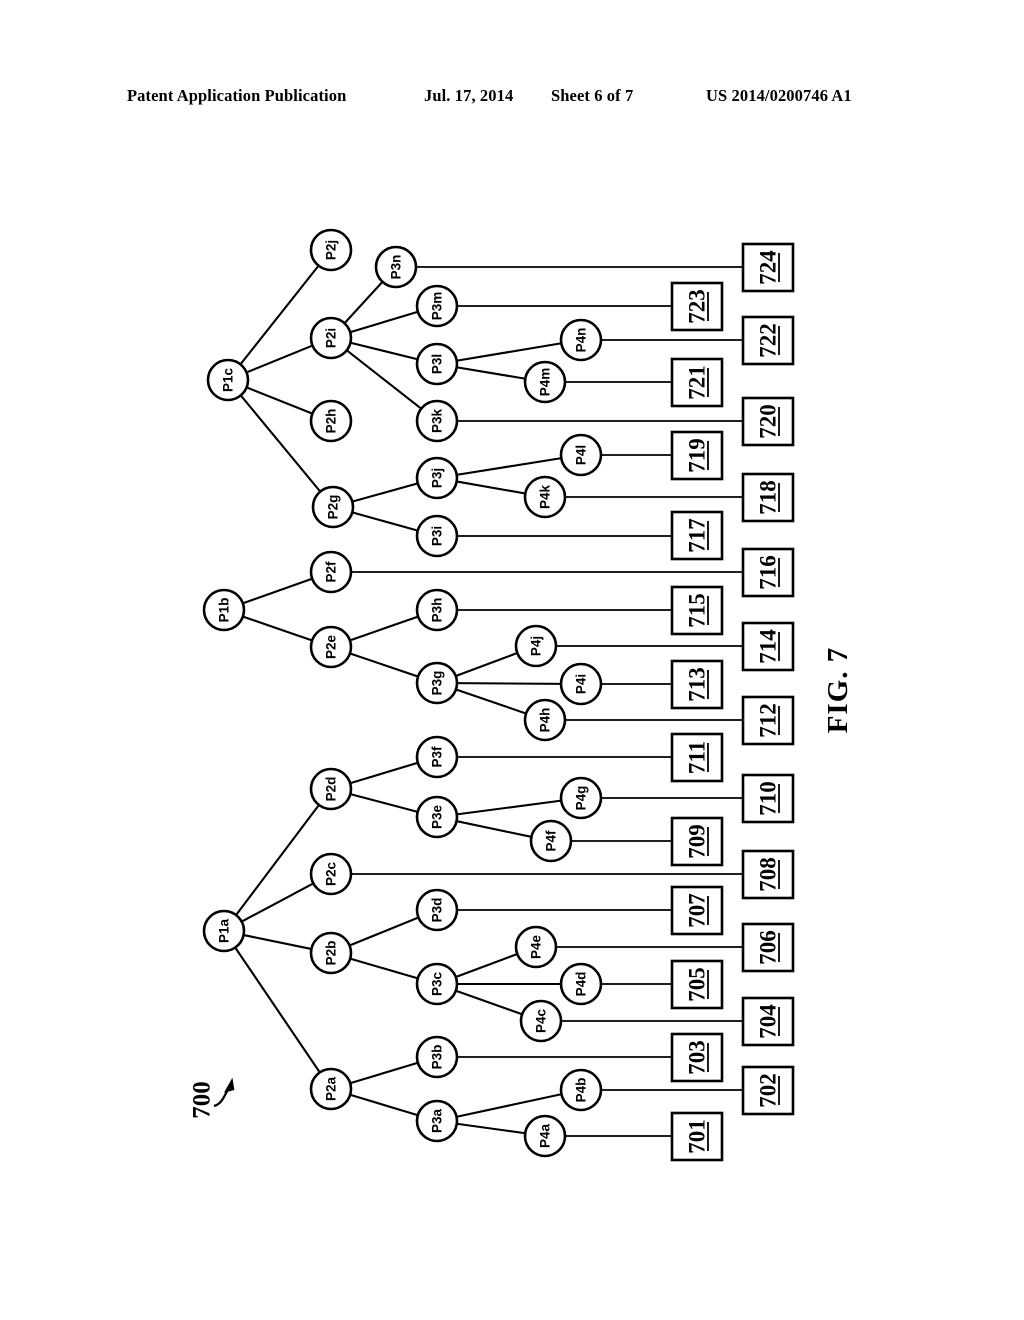 The width and height of the screenshot is (1024, 1320). What do you see at coordinates (545, 497) in the screenshot?
I see `node-label: P4k` at bounding box center [545, 497].